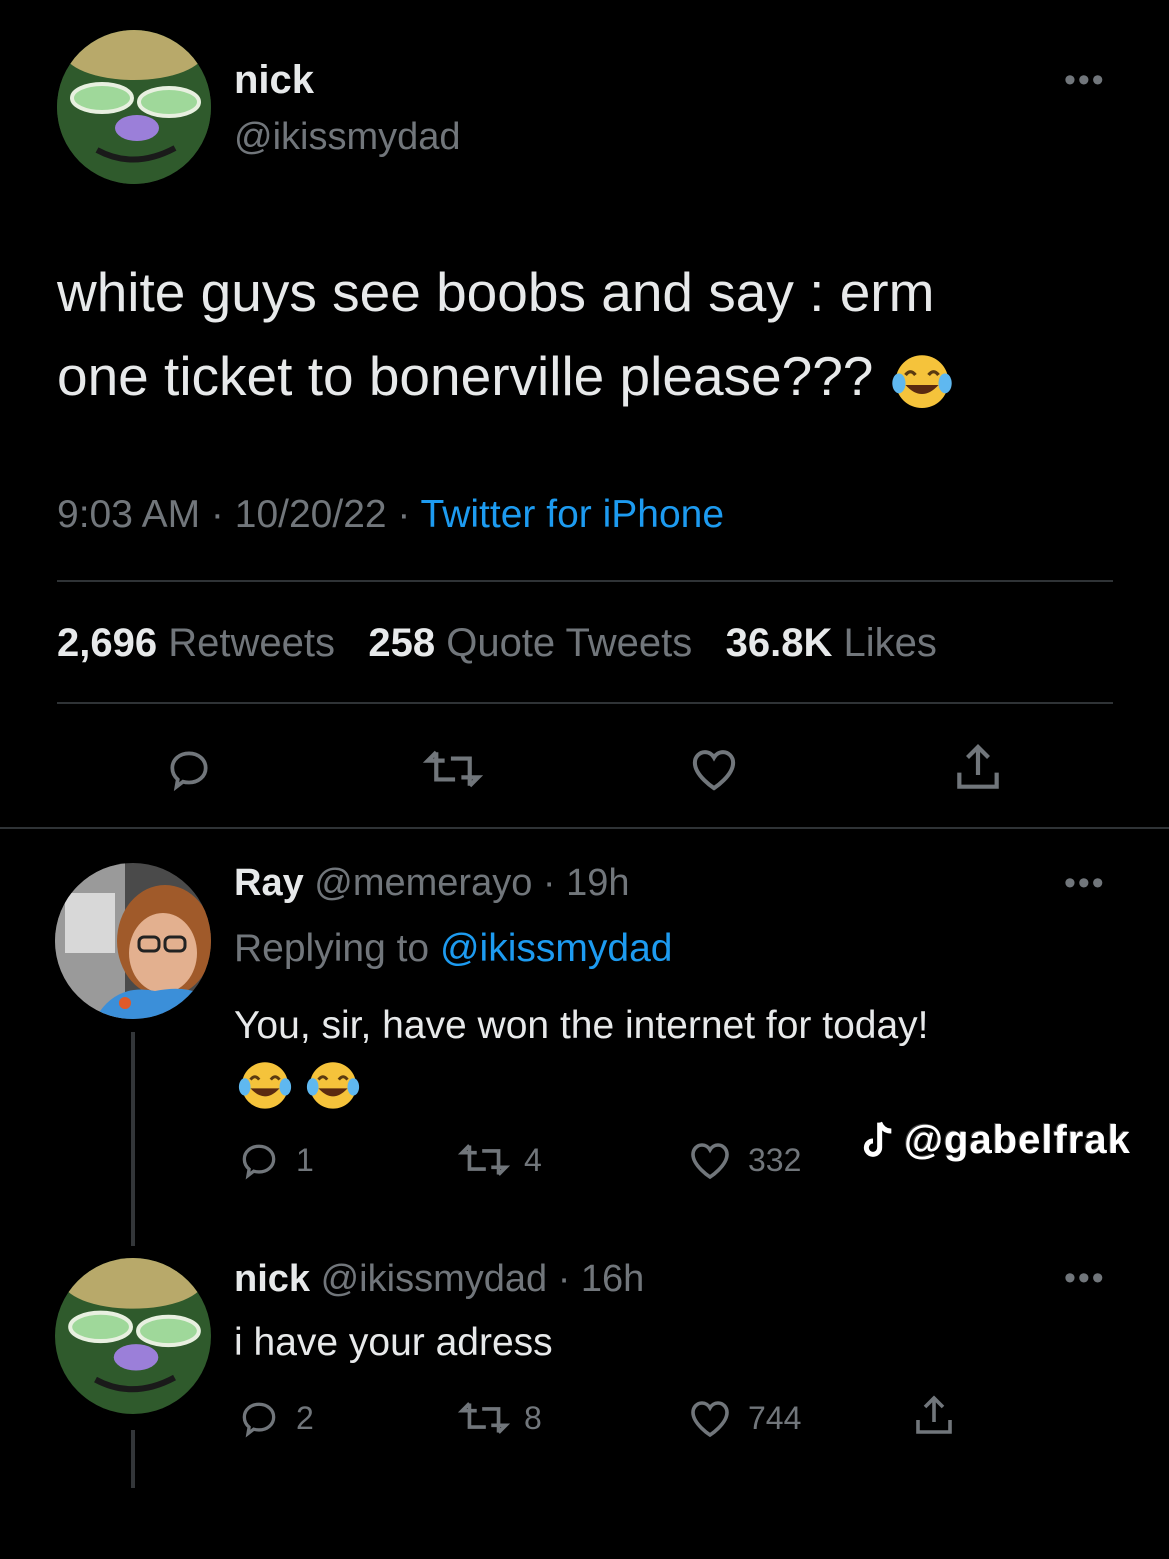 This screenshot has height=1559, width=1169. What do you see at coordinates (347, 137) in the screenshot?
I see `main-author-handle: @ikissmydad` at bounding box center [347, 137].